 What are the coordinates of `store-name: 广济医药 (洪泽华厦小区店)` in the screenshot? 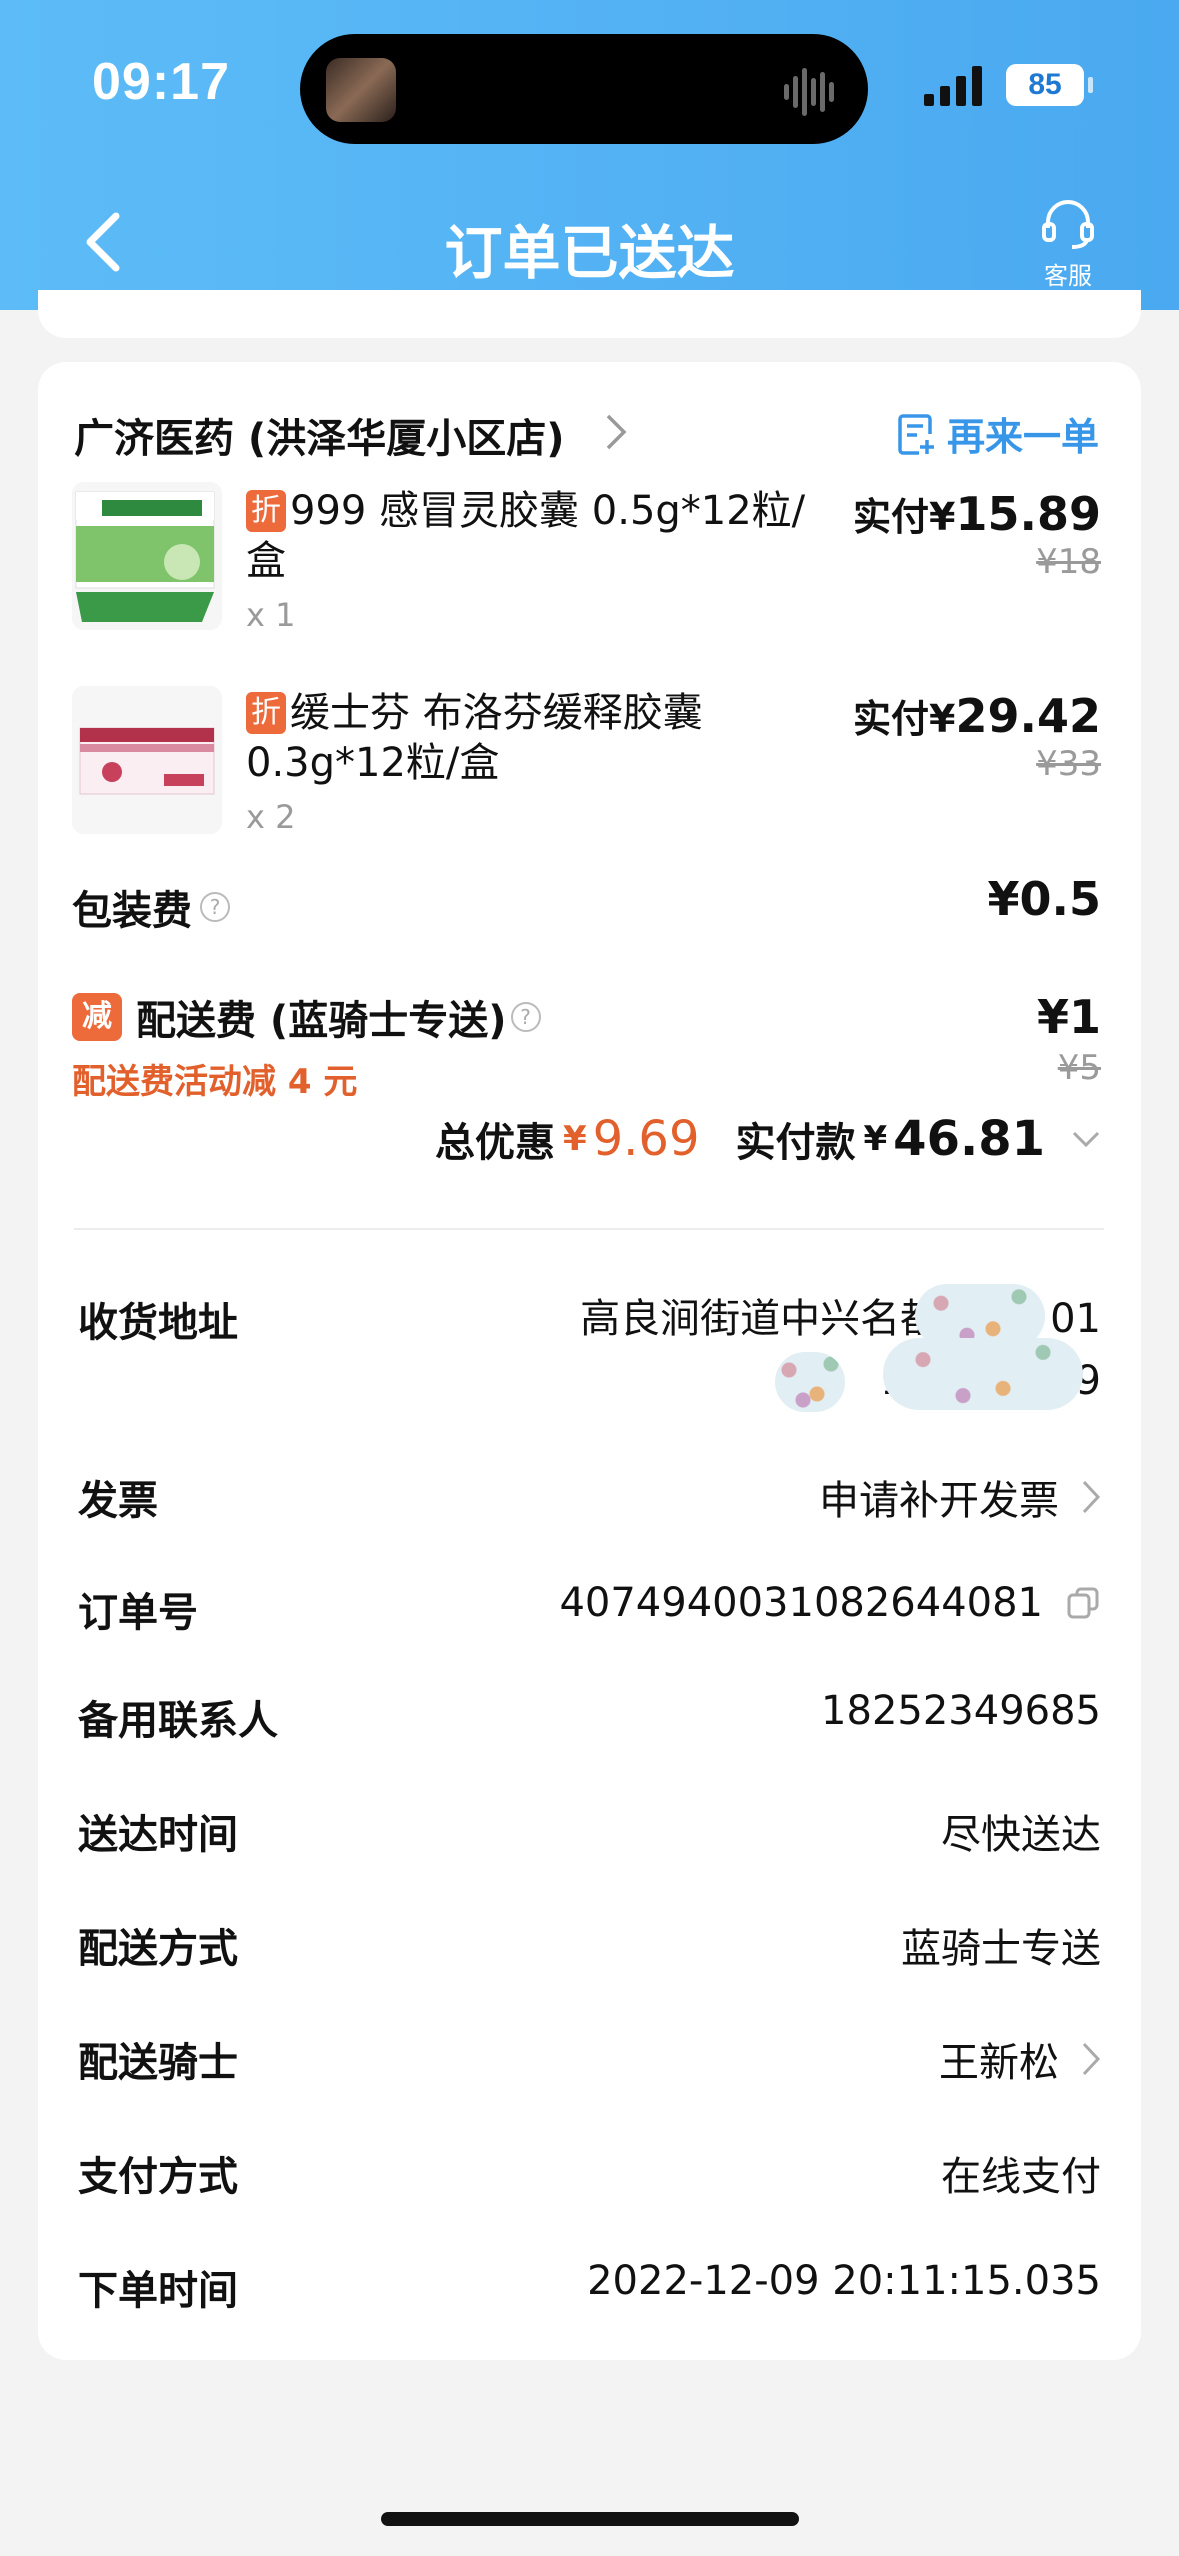 It's located at (319, 435).